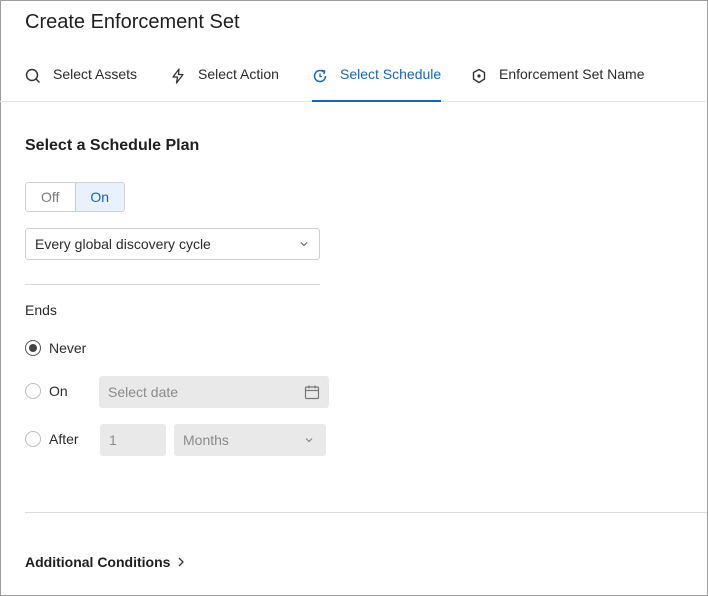 The height and width of the screenshot is (596, 708). Describe the element at coordinates (181, 562) in the screenshot. I see `chevron-right-icon` at that location.